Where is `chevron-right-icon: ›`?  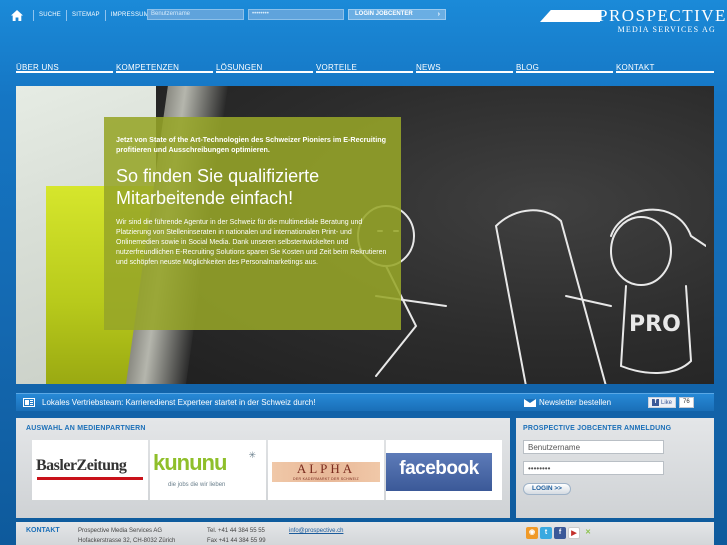 chevron-right-icon: › is located at coordinates (438, 14).